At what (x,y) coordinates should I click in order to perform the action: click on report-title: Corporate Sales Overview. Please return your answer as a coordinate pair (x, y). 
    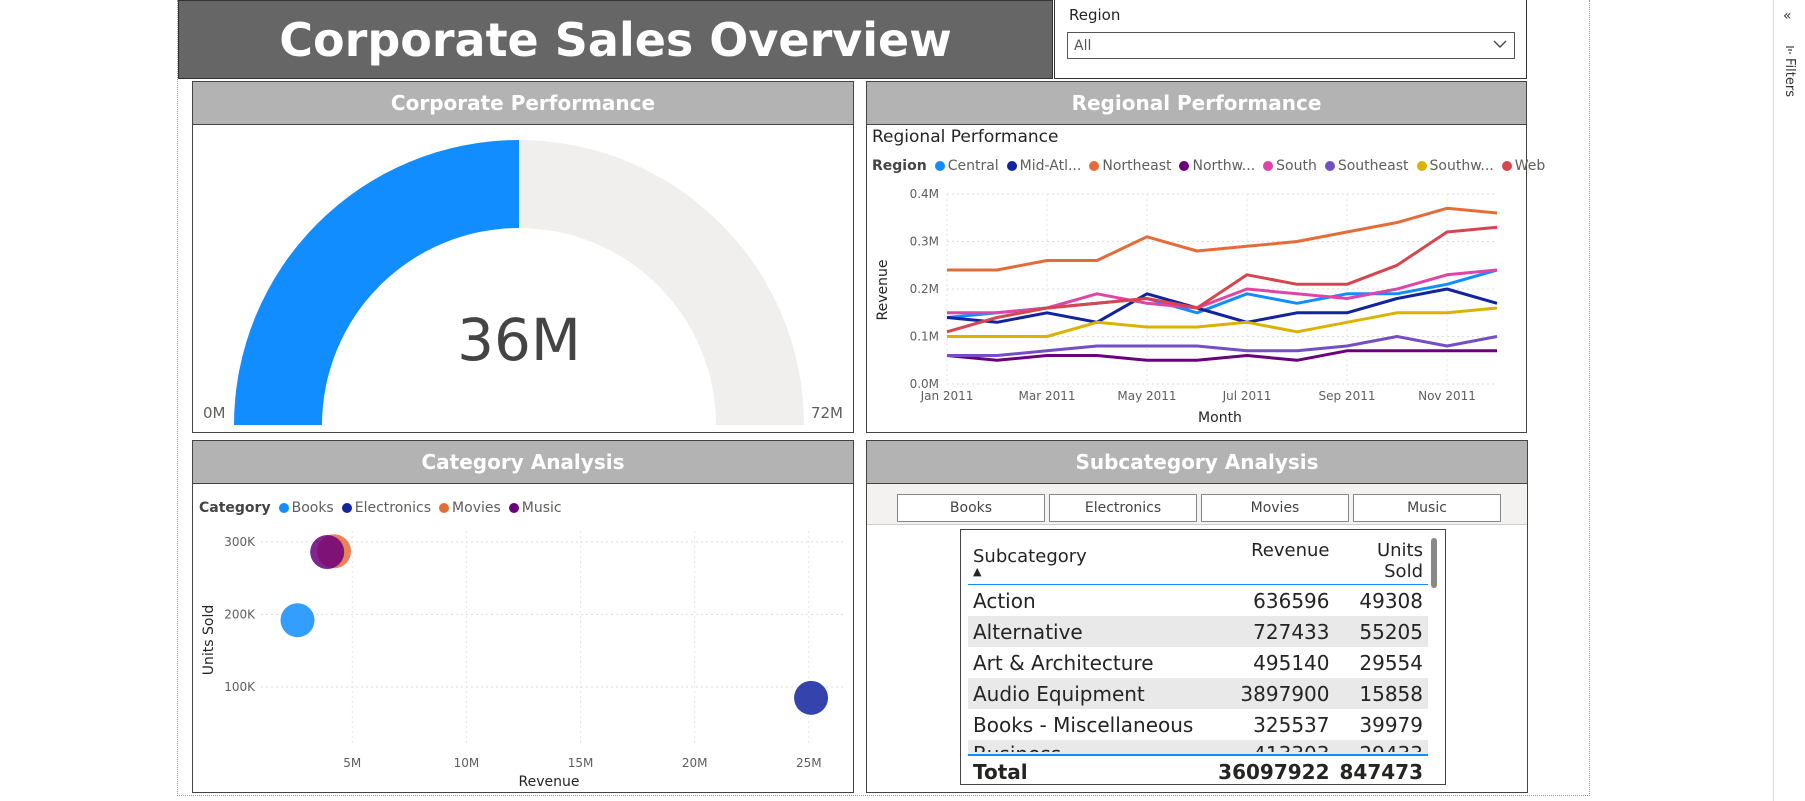
    Looking at the image, I should click on (615, 39).